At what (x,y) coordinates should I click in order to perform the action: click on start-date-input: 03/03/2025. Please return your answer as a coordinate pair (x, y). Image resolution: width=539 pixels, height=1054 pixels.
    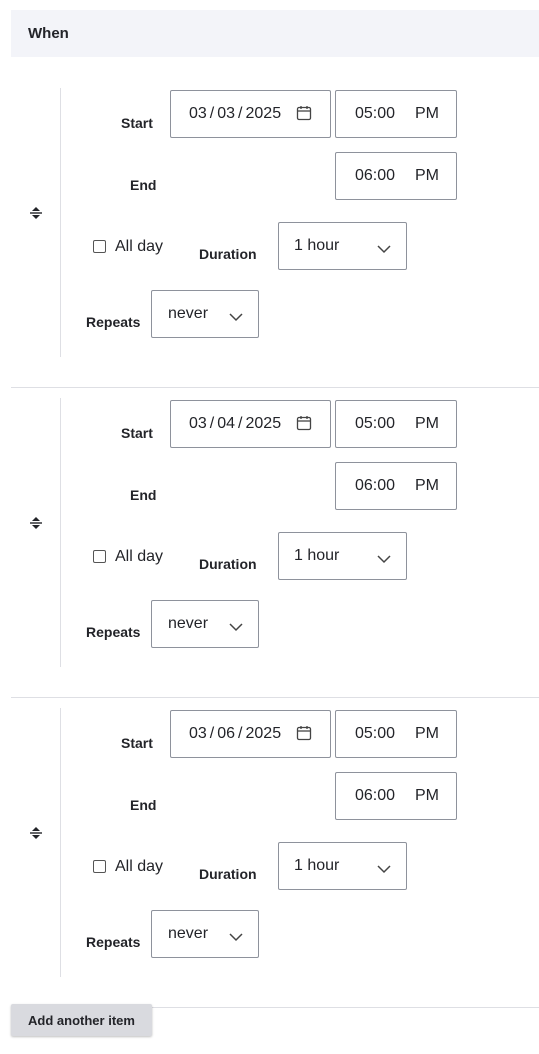
    Looking at the image, I should click on (250, 114).